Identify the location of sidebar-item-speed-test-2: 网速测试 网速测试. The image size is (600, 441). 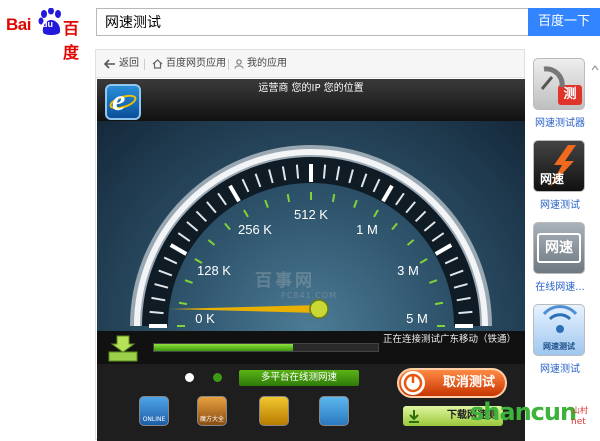
(560, 339).